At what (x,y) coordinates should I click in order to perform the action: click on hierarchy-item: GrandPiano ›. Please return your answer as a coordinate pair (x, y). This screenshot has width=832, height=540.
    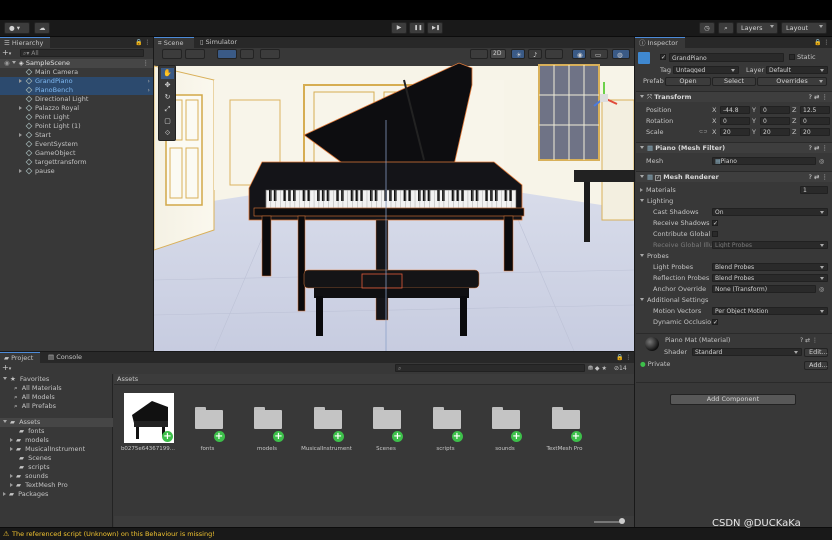
    Looking at the image, I should click on (76, 81).